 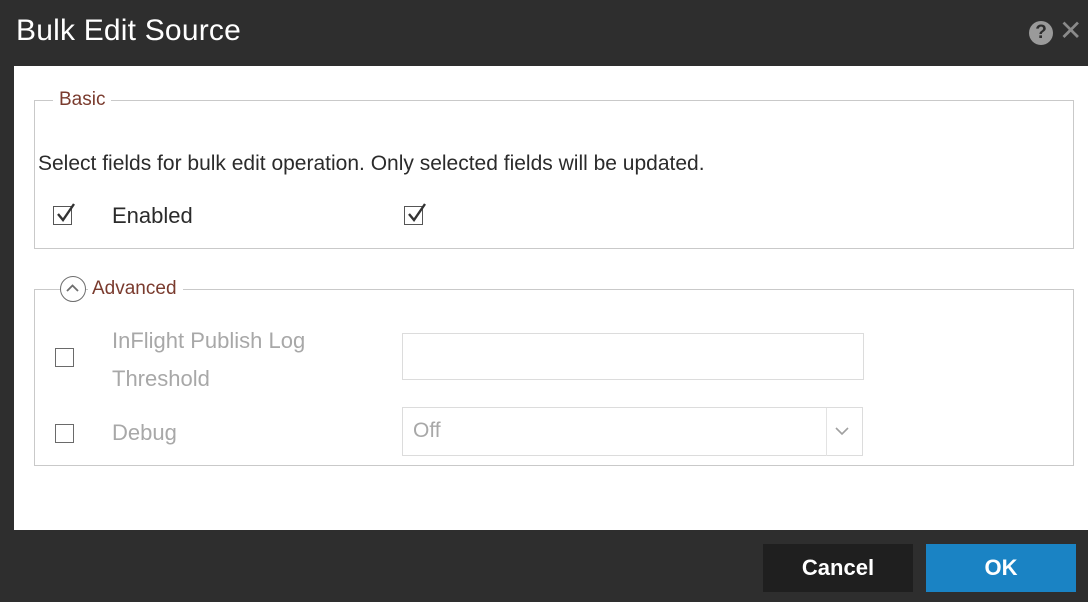 I want to click on enabled-value-checkbox, so click(x=415, y=214).